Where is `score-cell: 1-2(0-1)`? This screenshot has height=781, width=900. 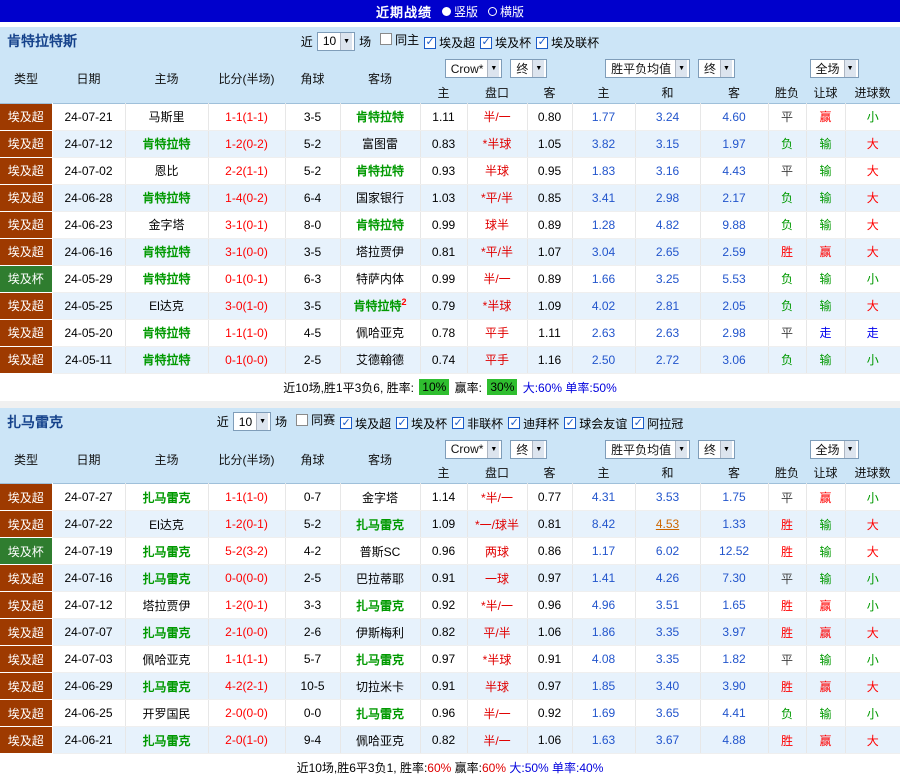
score-cell: 1-2(0-1) is located at coordinates (246, 524).